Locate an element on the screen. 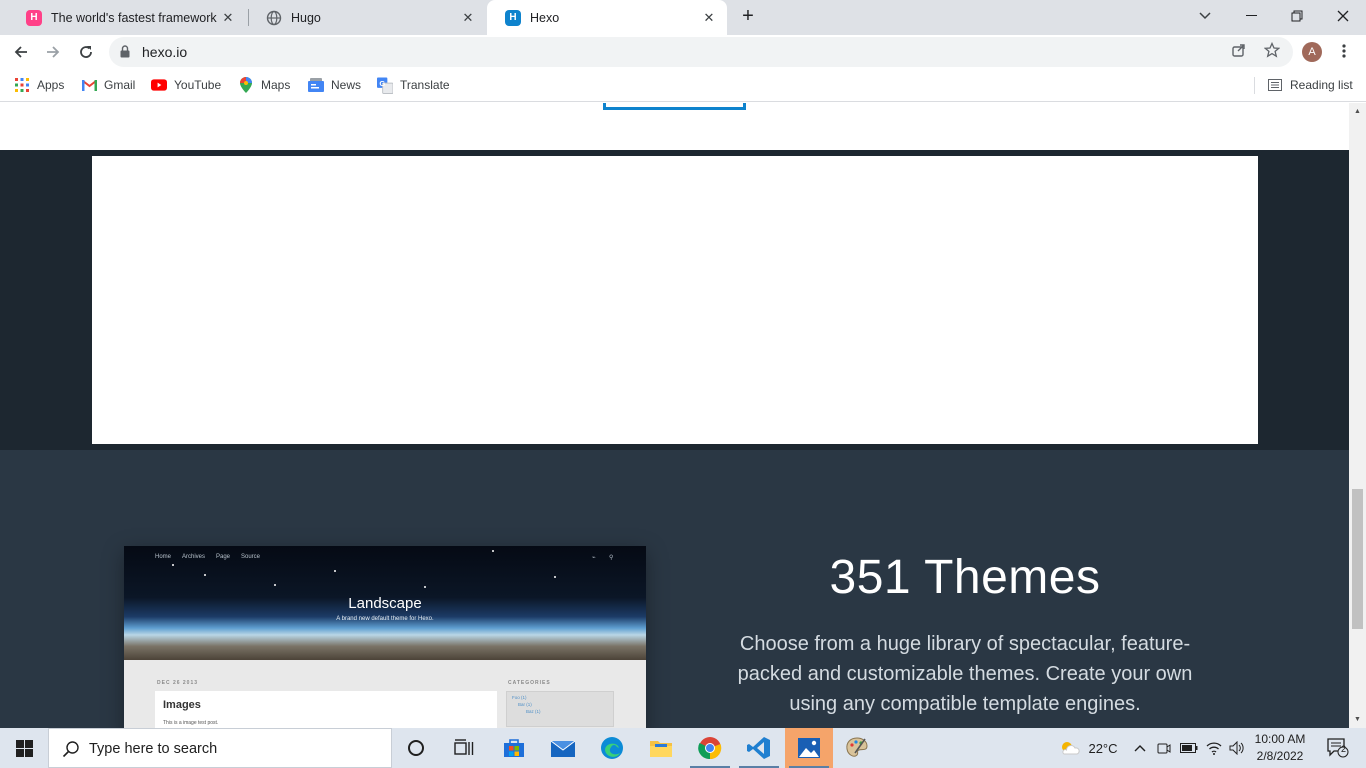  chrome-menu-button is located at coordinates (1344, 51).